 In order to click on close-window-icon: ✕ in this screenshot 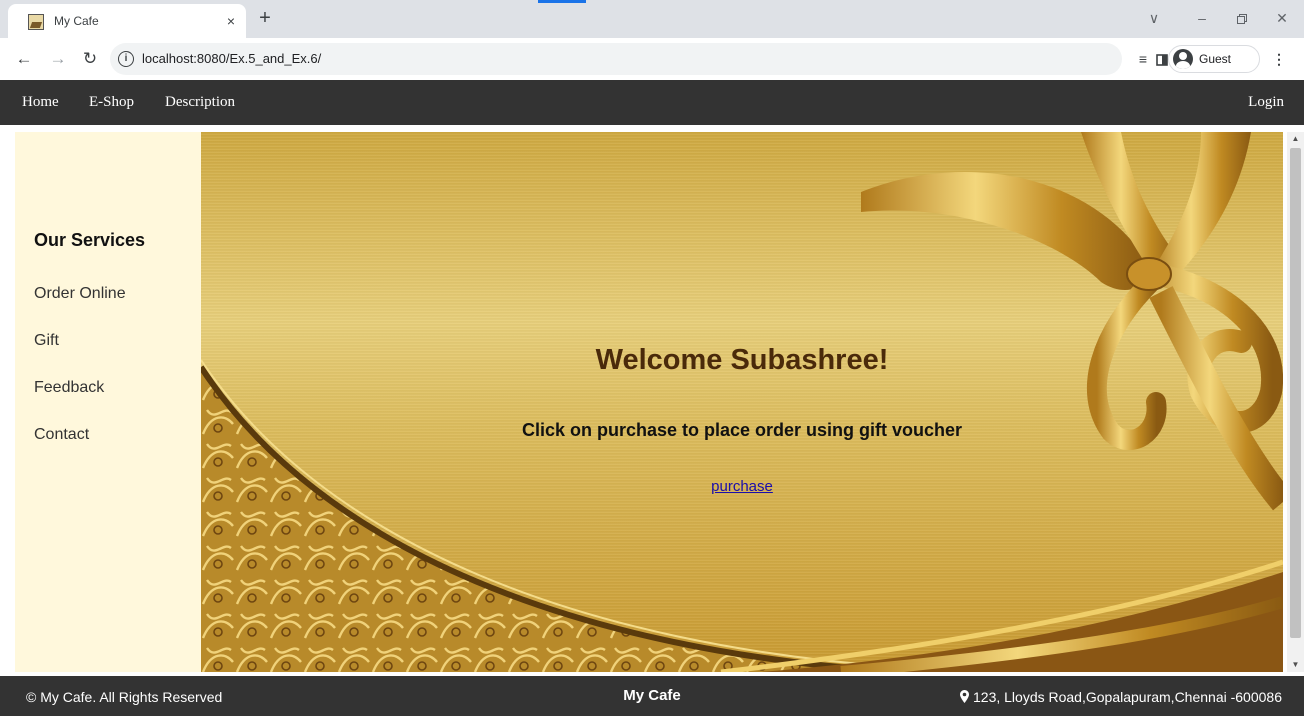, I will do `click(1282, 18)`.